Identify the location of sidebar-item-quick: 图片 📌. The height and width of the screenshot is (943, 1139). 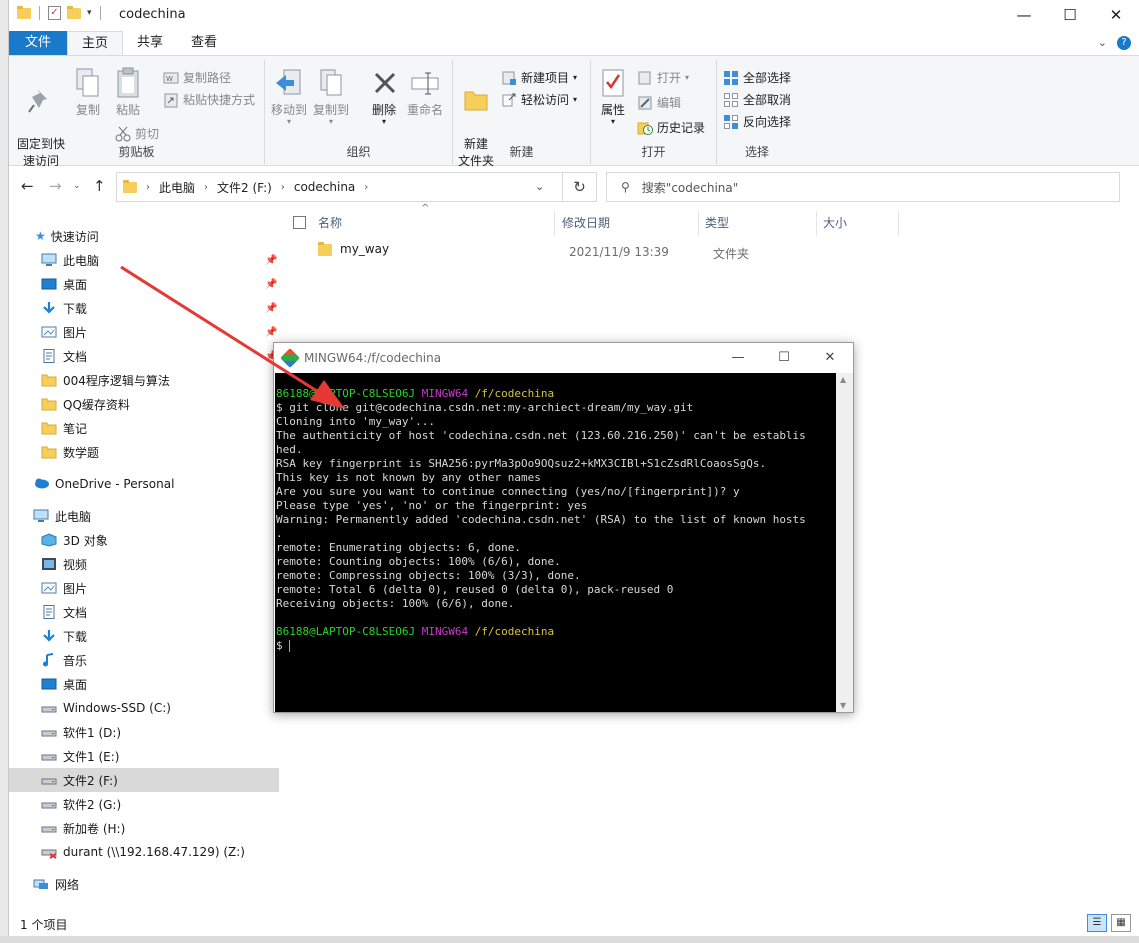
(144, 332).